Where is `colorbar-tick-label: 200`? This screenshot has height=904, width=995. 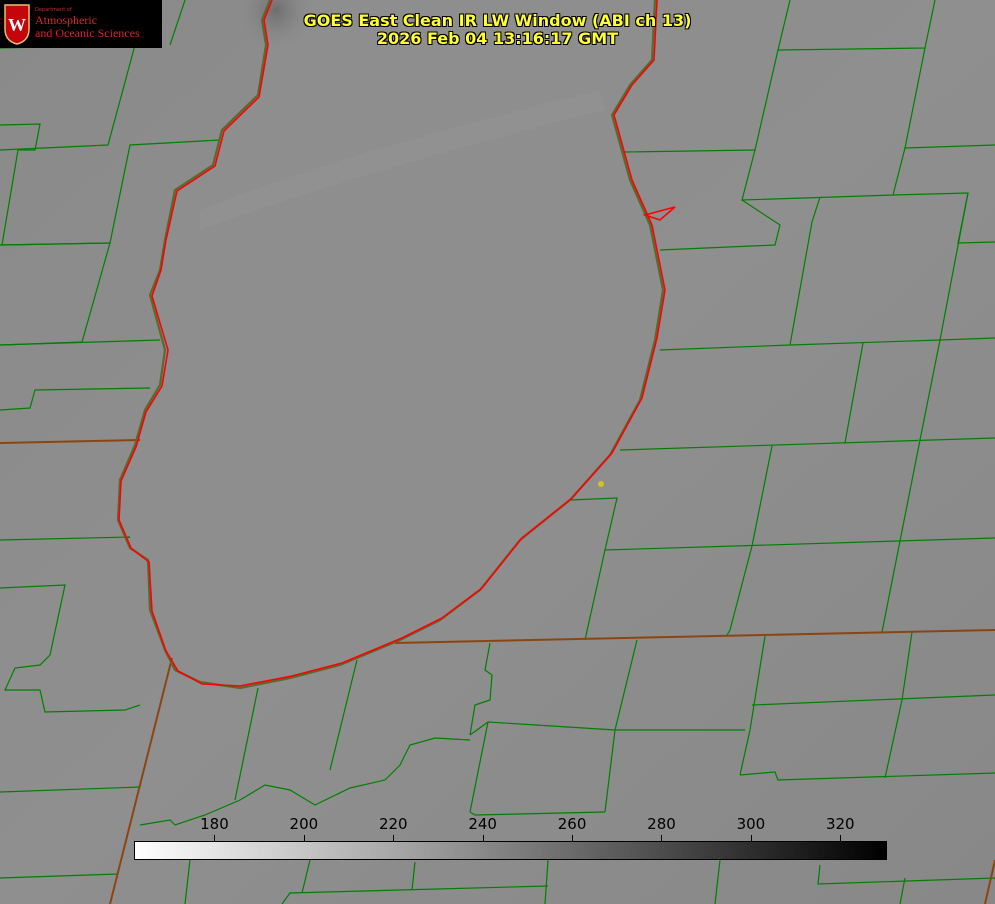
colorbar-tick-label: 200 is located at coordinates (304, 824).